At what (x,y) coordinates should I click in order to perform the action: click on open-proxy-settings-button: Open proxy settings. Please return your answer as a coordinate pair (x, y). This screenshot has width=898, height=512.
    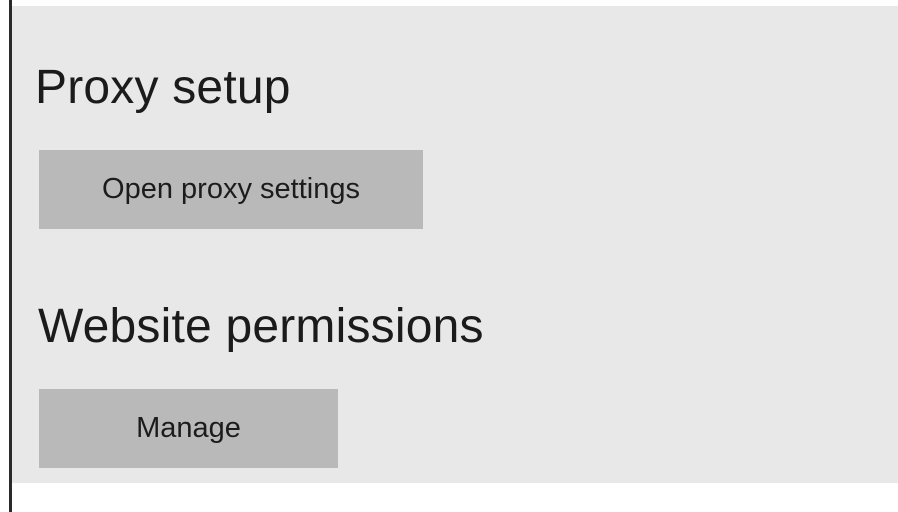
    Looking at the image, I should click on (231, 189).